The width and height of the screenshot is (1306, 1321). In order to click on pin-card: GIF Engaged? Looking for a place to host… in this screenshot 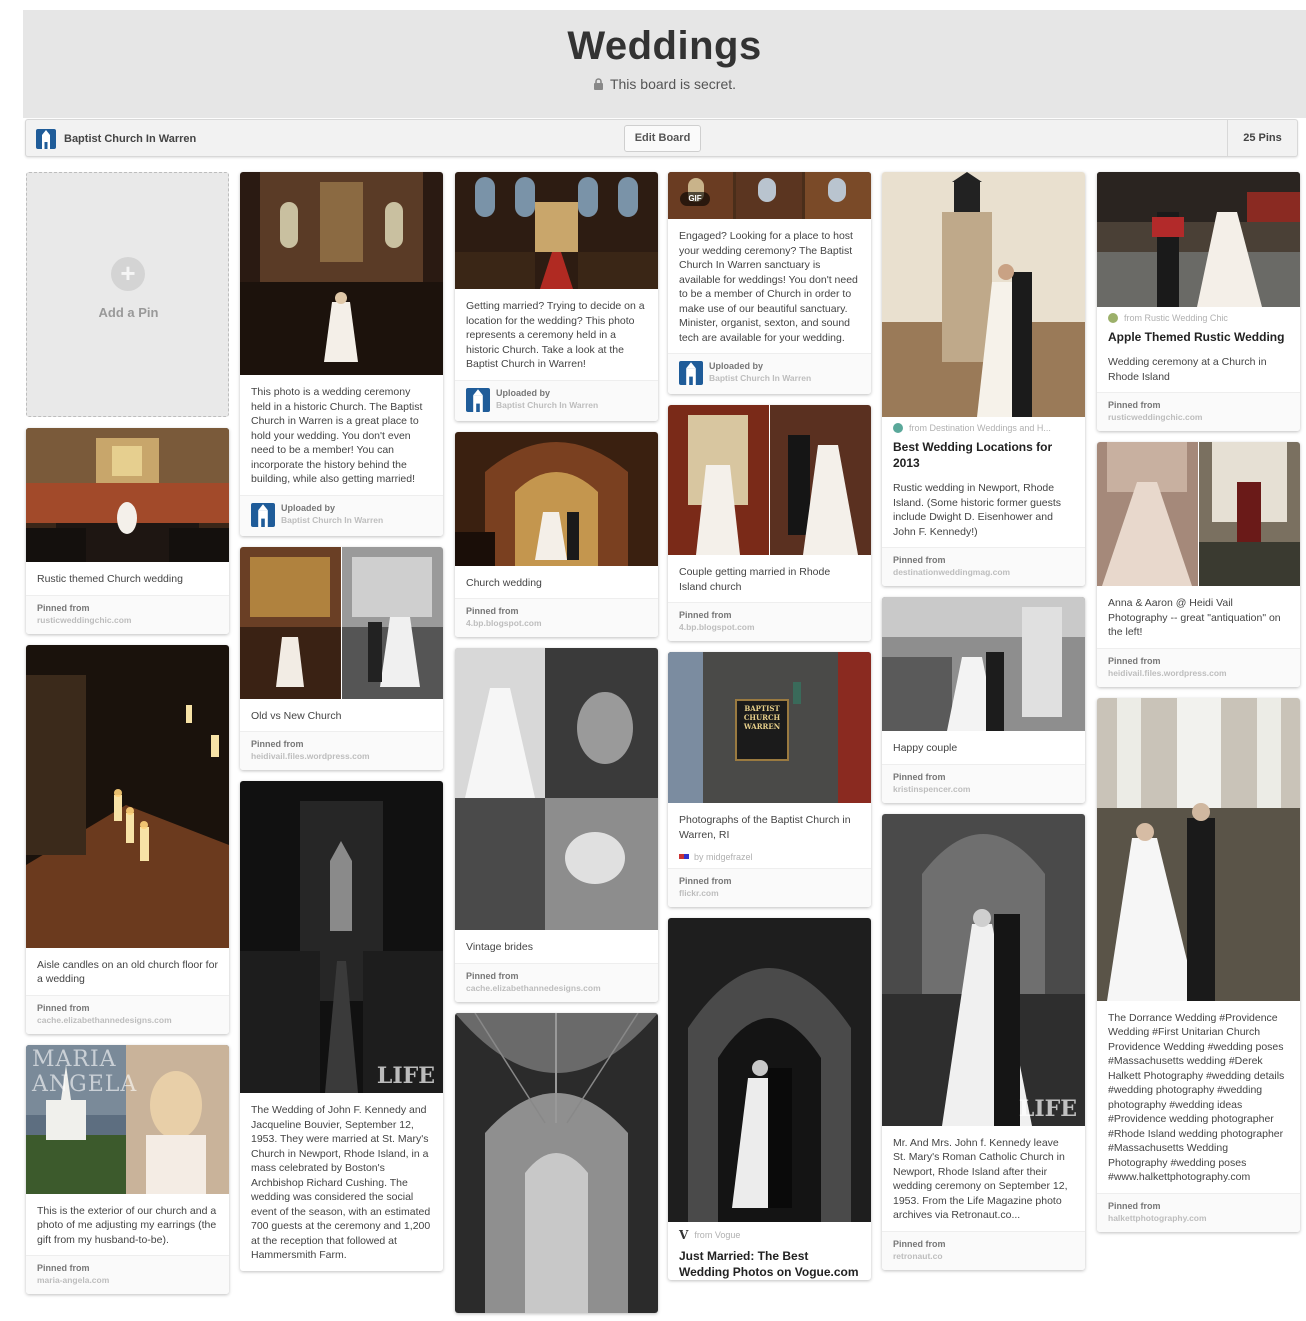, I will do `click(769, 283)`.